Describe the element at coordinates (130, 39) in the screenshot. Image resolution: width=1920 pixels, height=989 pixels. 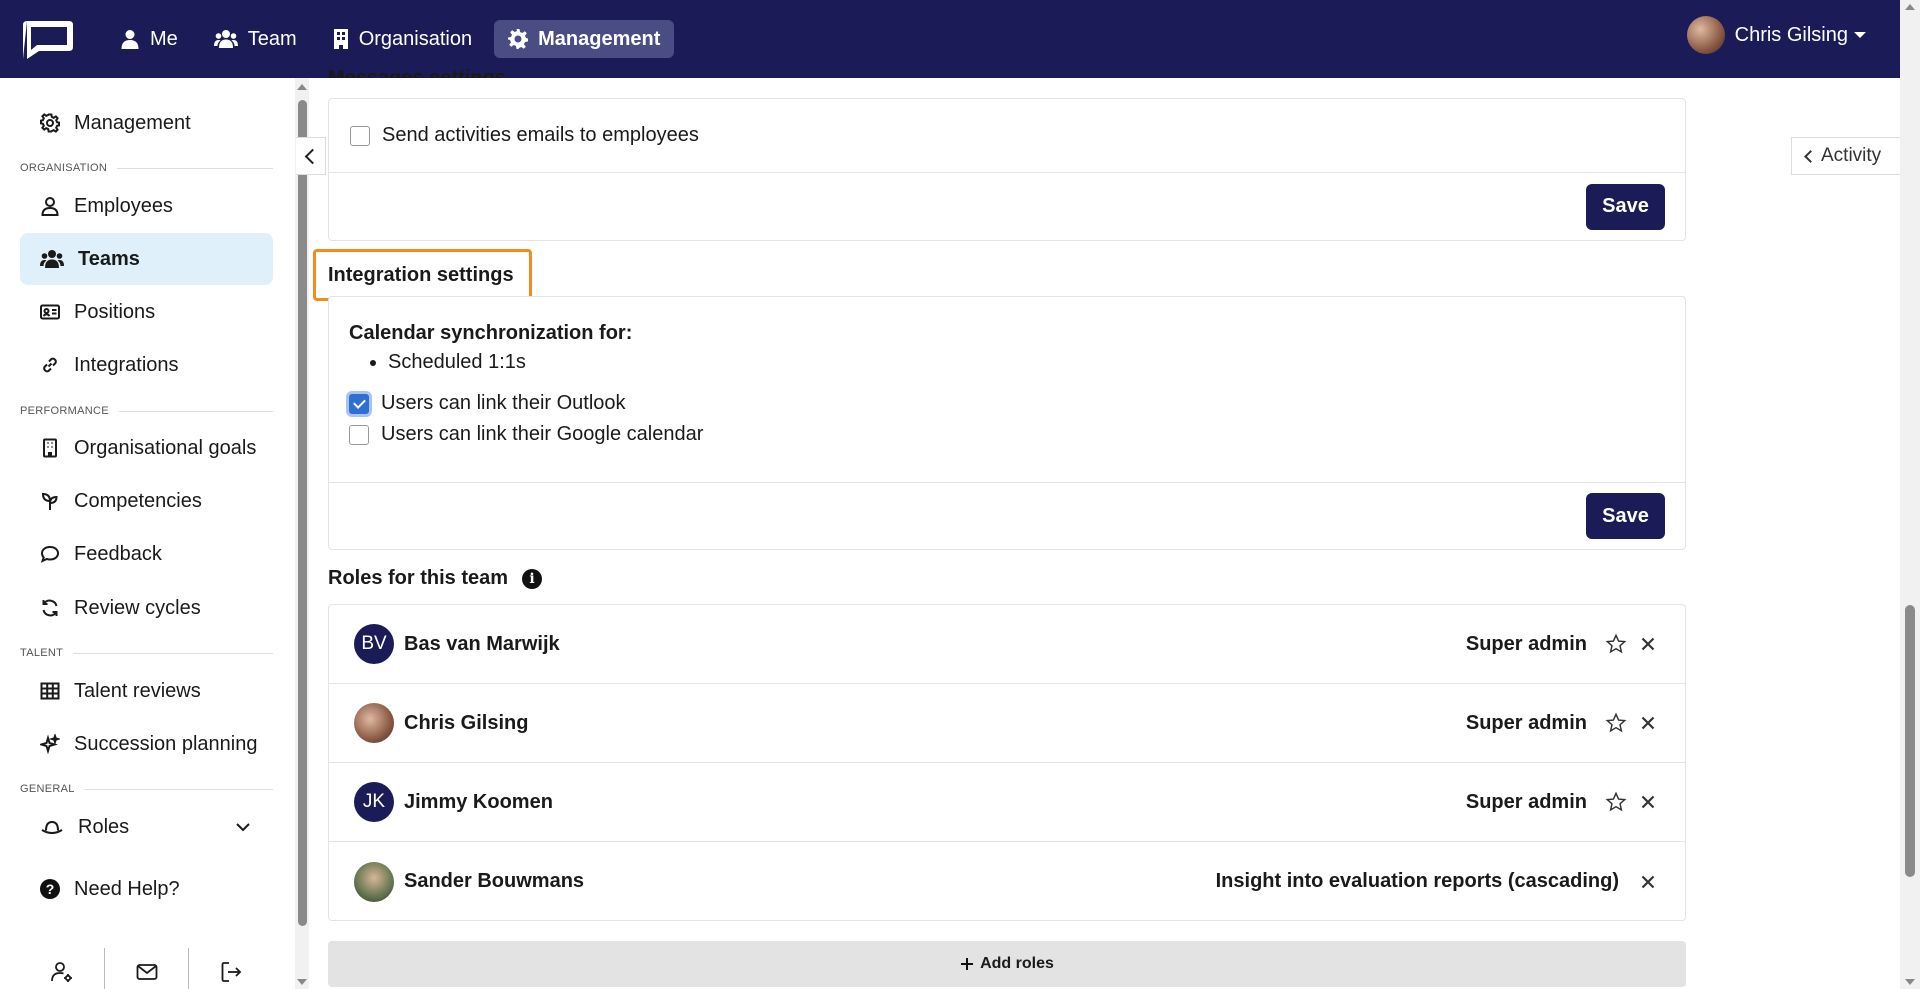
I see `person-icon` at that location.